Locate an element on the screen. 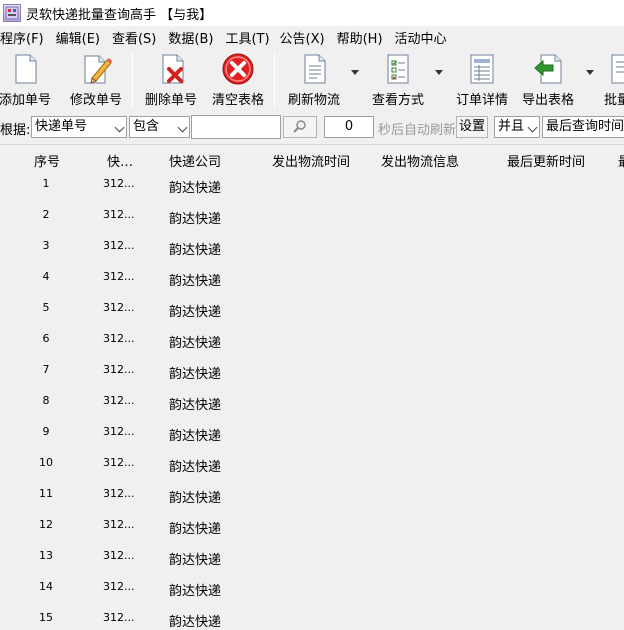  column-header-sent-time: 发出物流时间 is located at coordinates (311, 160).